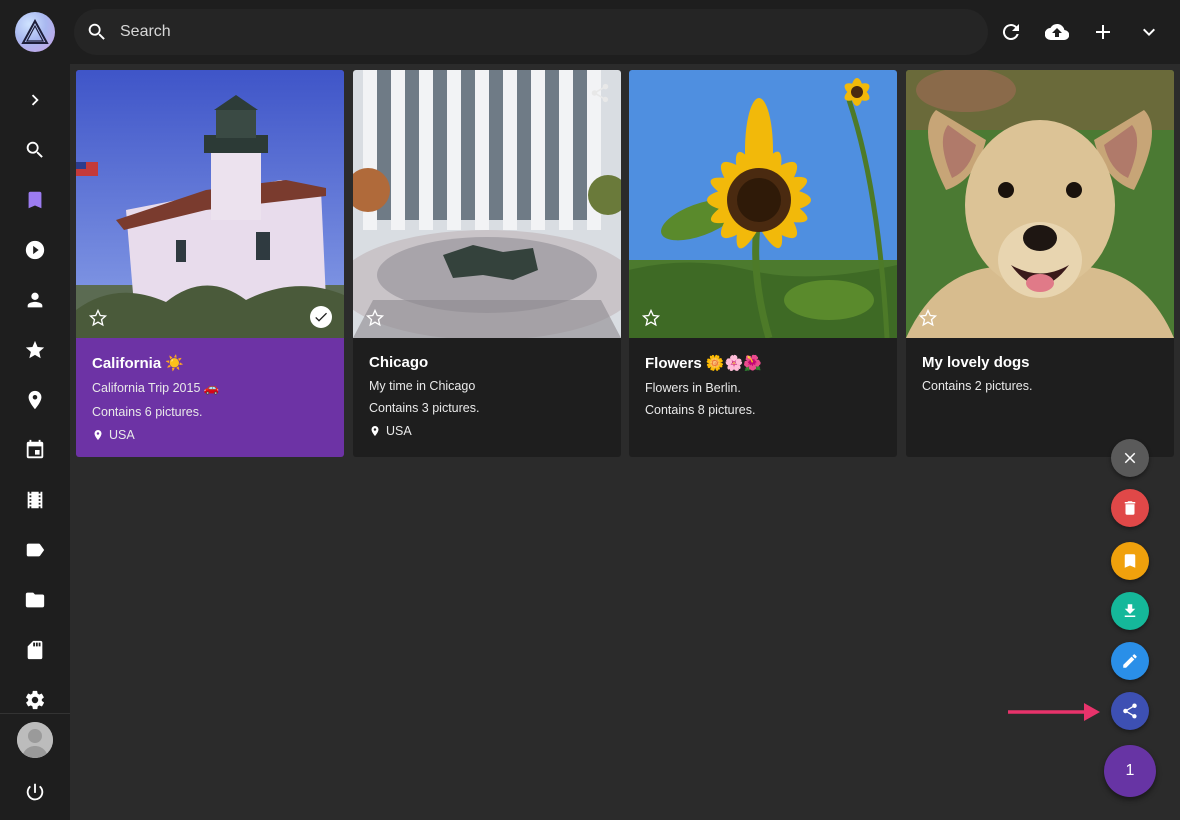 This screenshot has width=1180, height=820. I want to click on sidebar-item-videos, so click(35, 250).